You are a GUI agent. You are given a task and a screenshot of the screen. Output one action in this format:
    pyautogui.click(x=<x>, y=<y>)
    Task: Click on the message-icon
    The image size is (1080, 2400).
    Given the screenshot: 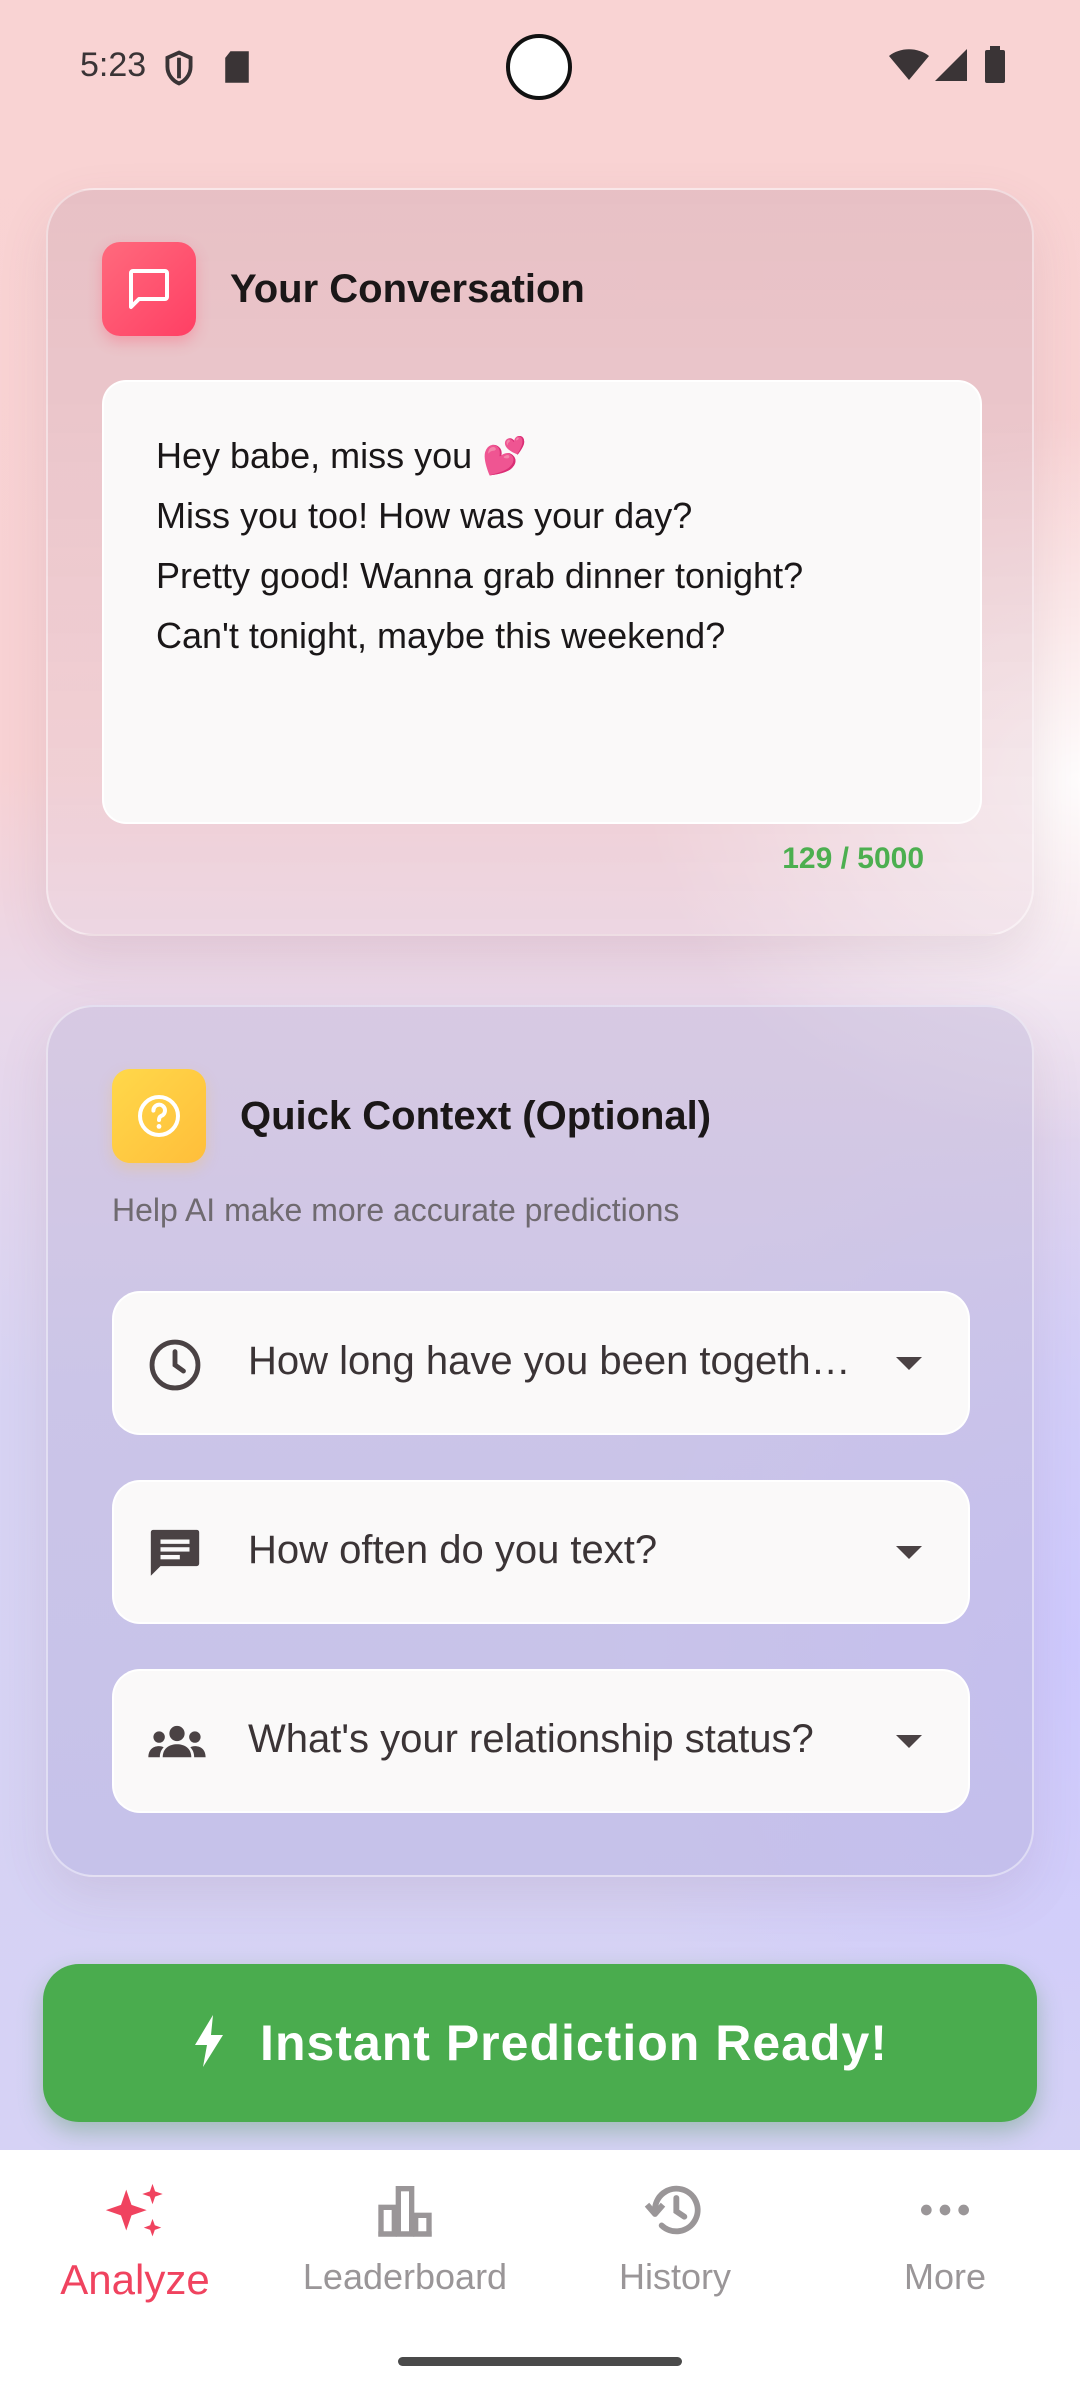 What is the action you would take?
    pyautogui.click(x=175, y=1554)
    